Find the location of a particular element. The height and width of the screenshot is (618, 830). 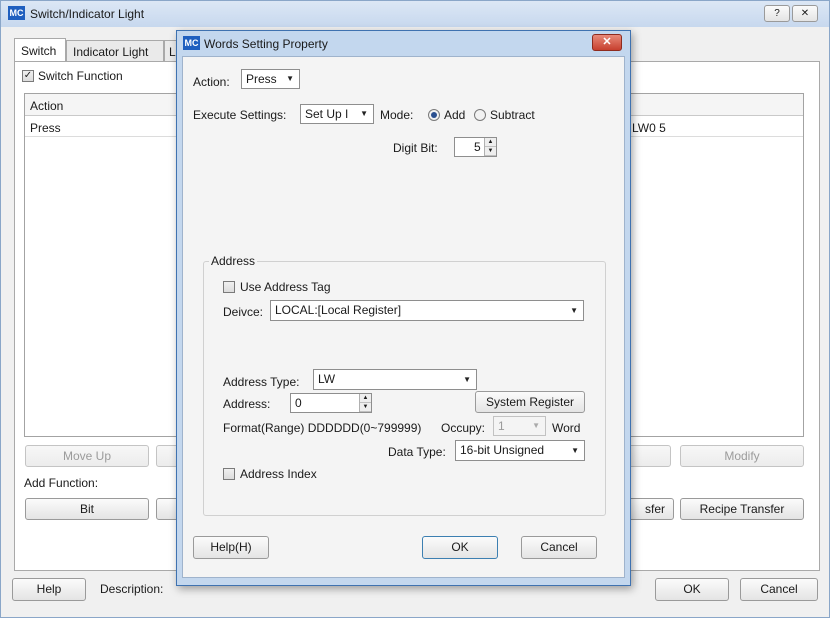

ok-button: OK is located at coordinates (692, 589).